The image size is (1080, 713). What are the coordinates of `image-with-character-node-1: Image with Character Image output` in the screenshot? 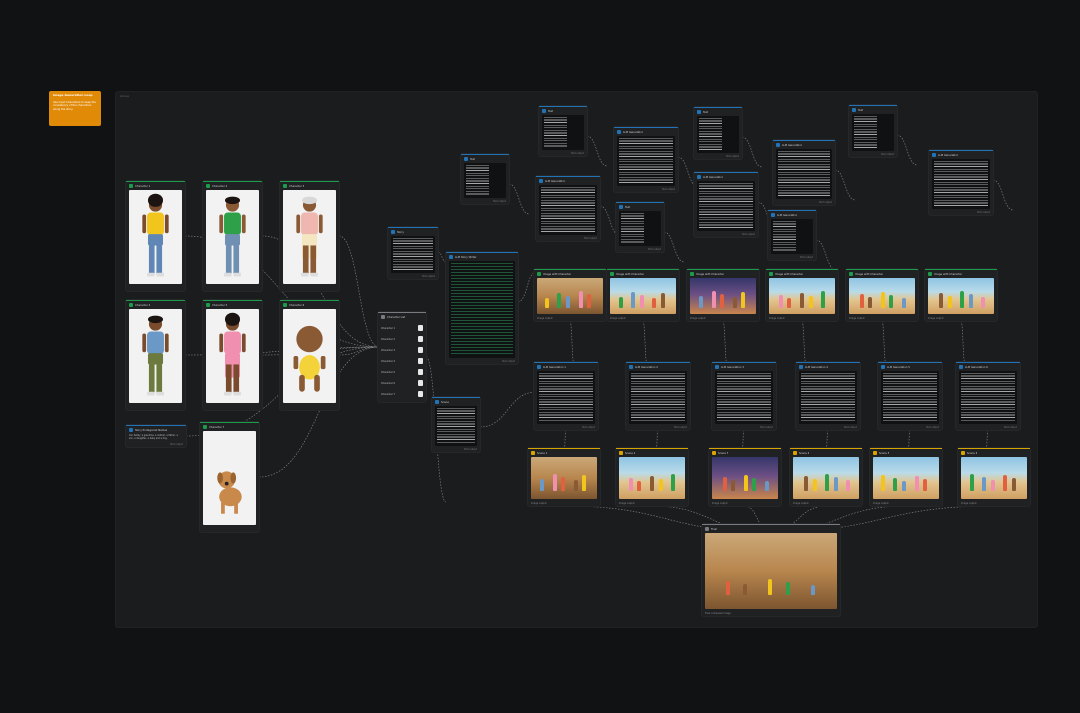 It's located at (570, 295).